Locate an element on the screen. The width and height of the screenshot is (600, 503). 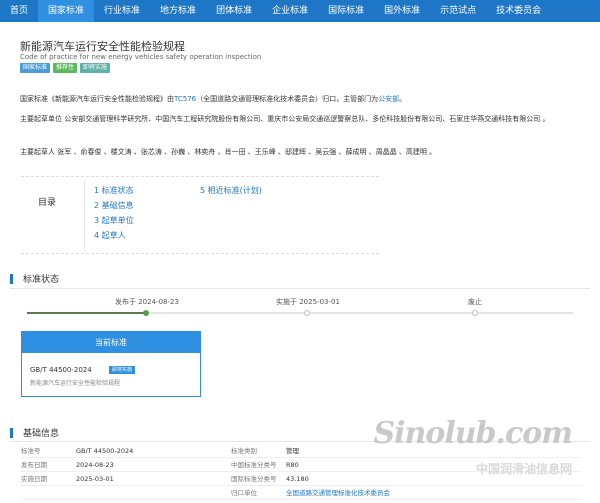
toc-label: 目录 is located at coordinates (47, 203).